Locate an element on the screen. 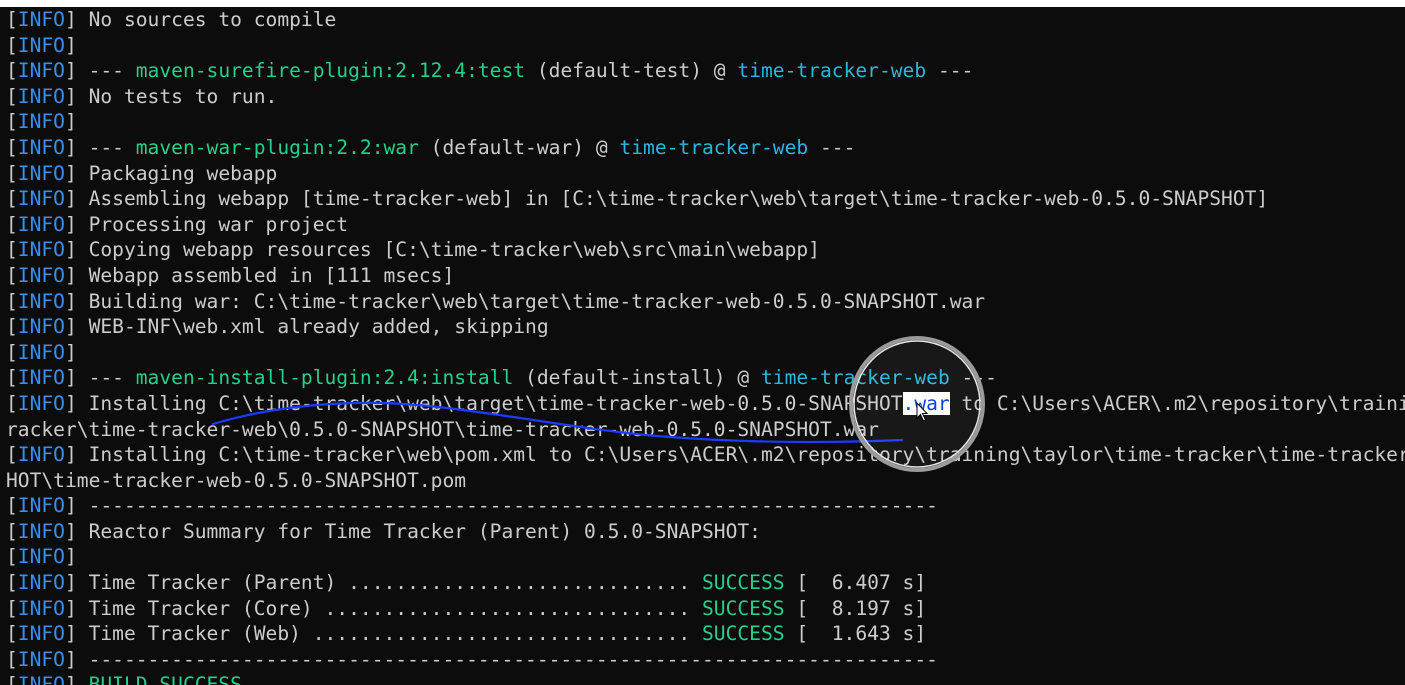 This screenshot has width=1405, height=685. log-text: HOT\time-tracker-web-0.5.0-SNAPSHOT.pom is located at coordinates (236, 480).